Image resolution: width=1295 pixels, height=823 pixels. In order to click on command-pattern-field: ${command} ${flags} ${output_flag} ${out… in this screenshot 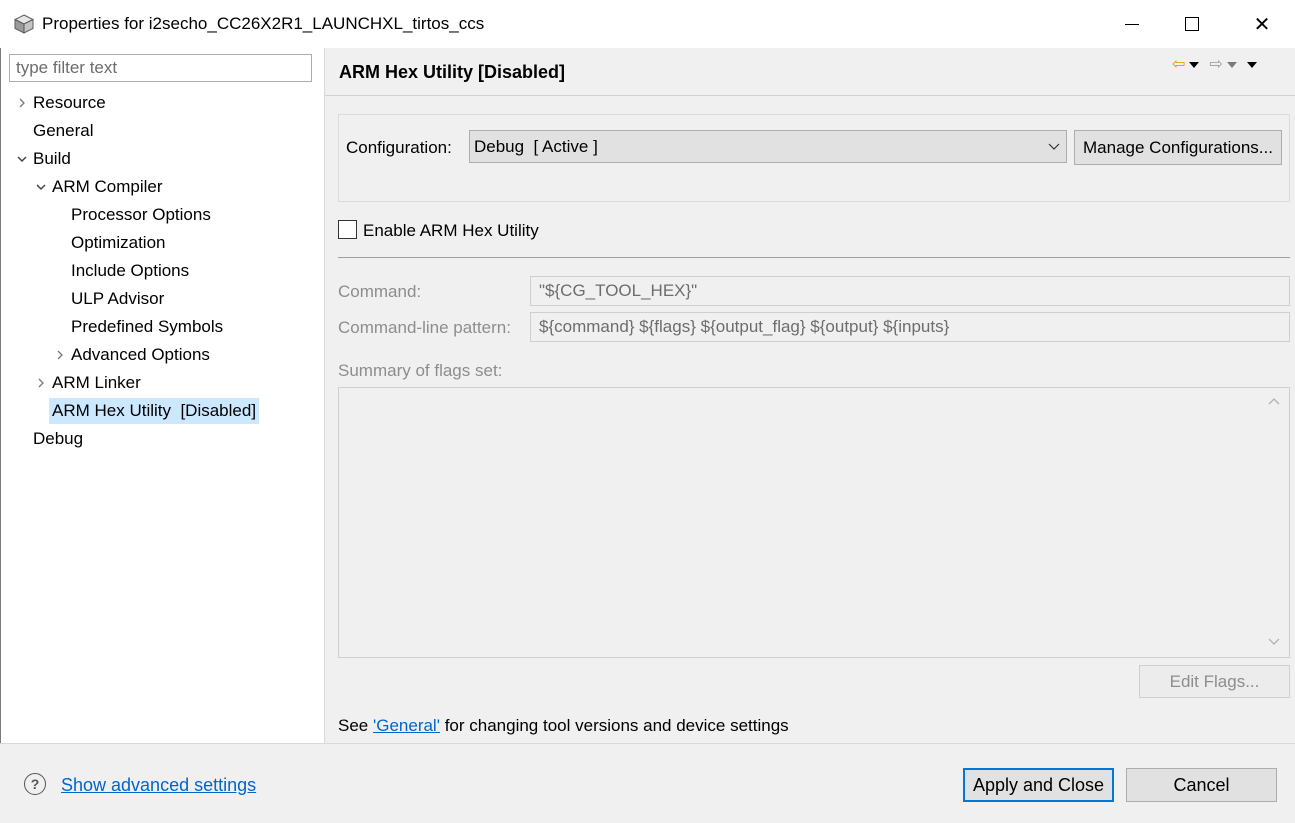, I will do `click(910, 327)`.